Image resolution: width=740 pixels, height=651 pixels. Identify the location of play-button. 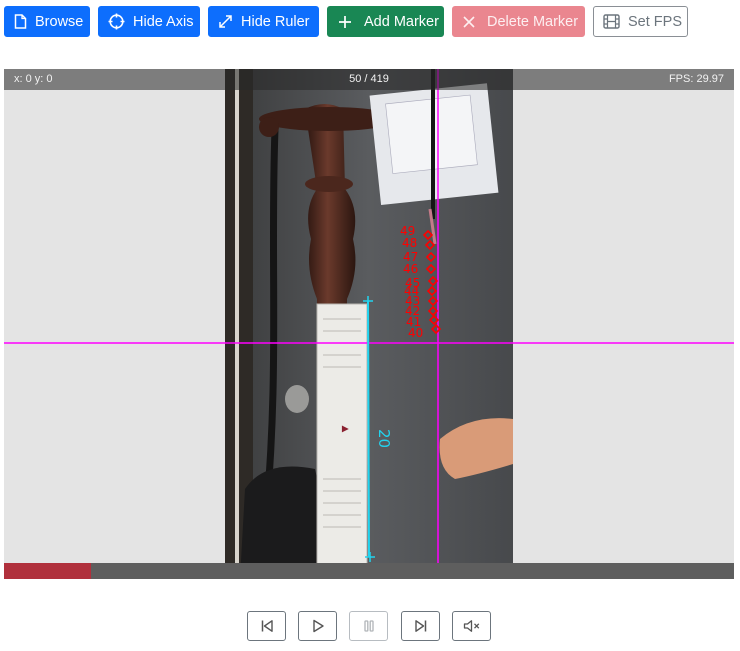
(317, 626).